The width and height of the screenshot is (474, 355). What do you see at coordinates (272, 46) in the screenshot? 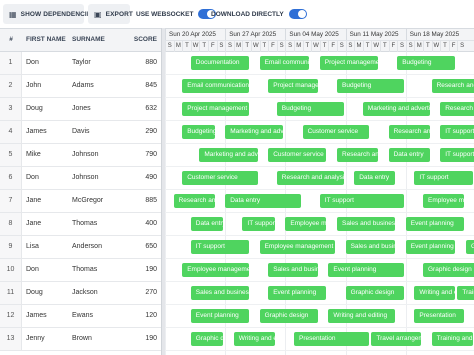
I see `day-label: F` at bounding box center [272, 46].